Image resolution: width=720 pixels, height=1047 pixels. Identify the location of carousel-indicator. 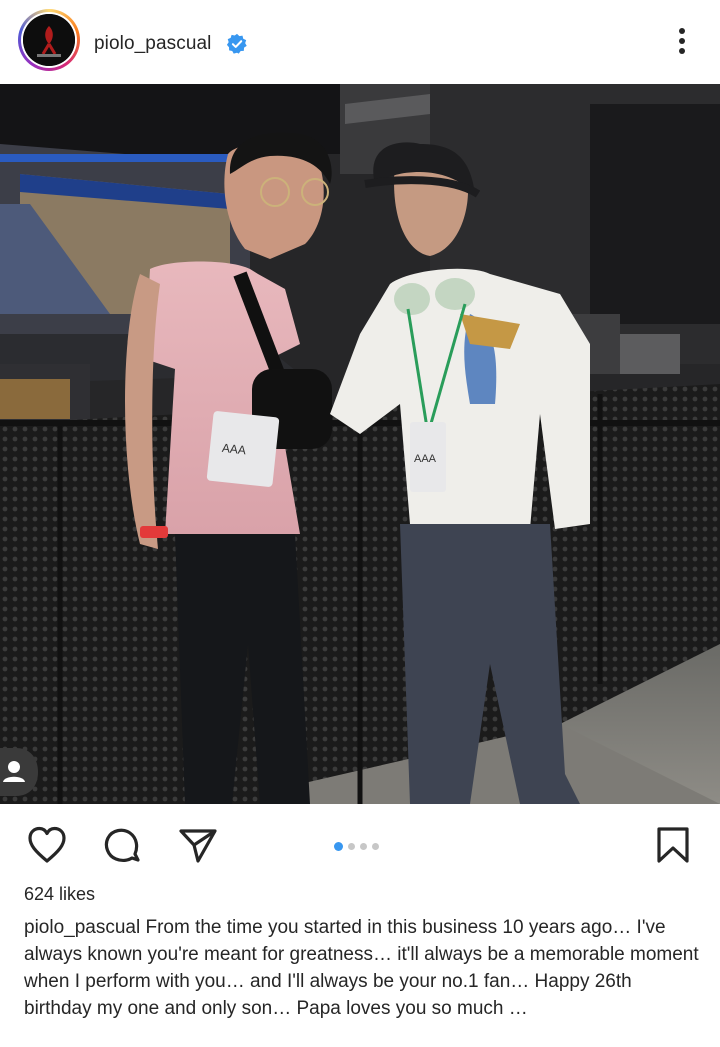
(356, 846).